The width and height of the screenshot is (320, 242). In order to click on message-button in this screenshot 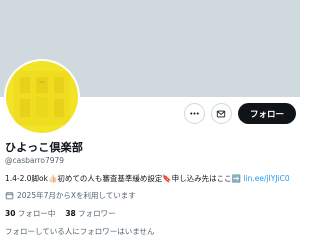, I will do `click(221, 113)`.